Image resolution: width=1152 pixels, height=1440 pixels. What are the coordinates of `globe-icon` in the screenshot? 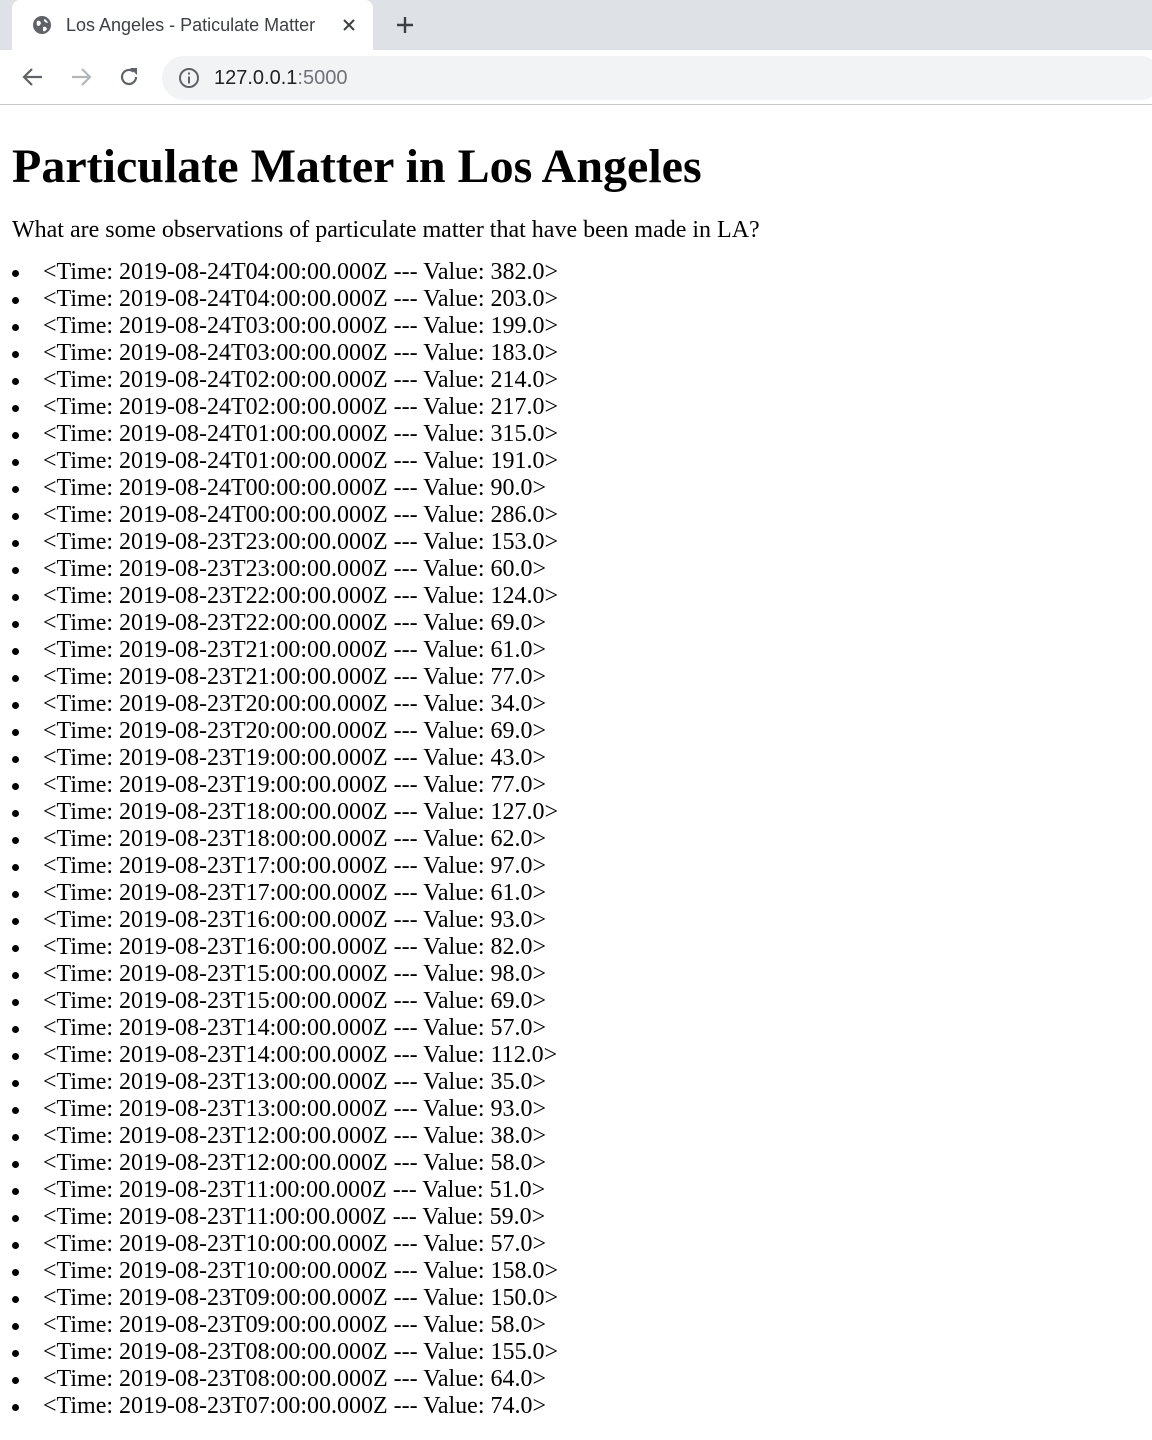 It's located at (42, 25).